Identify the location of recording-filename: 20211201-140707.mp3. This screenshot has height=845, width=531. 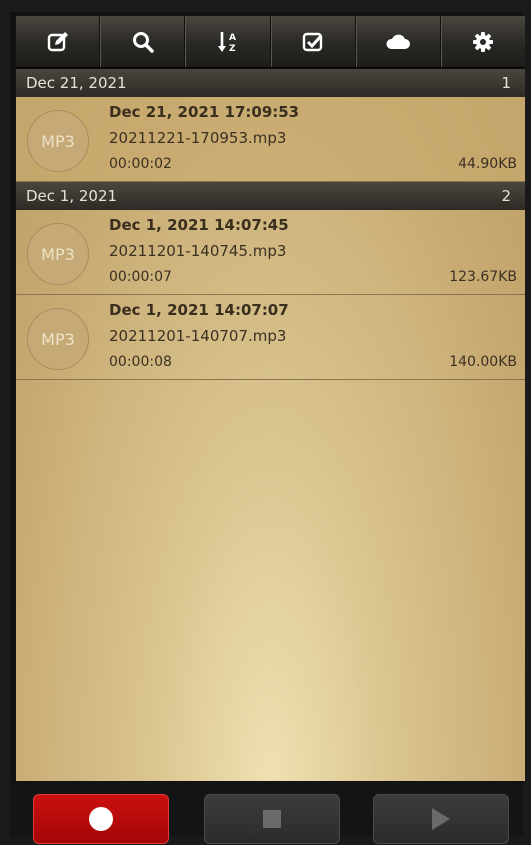
(198, 336).